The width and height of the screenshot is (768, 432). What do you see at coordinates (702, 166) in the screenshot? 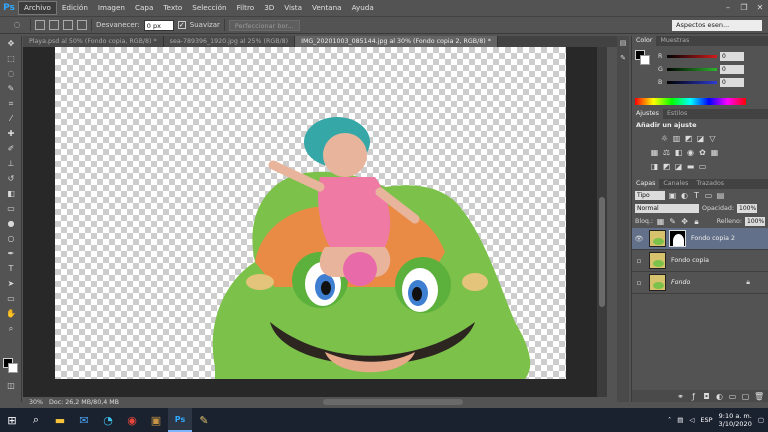
I see `selective-color-icon: ▭` at bounding box center [702, 166].